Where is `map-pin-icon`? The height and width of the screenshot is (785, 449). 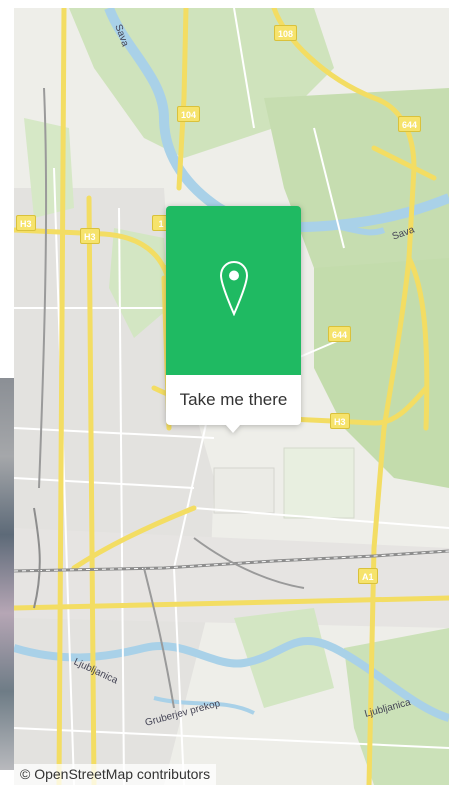 map-pin-icon is located at coordinates (234, 290).